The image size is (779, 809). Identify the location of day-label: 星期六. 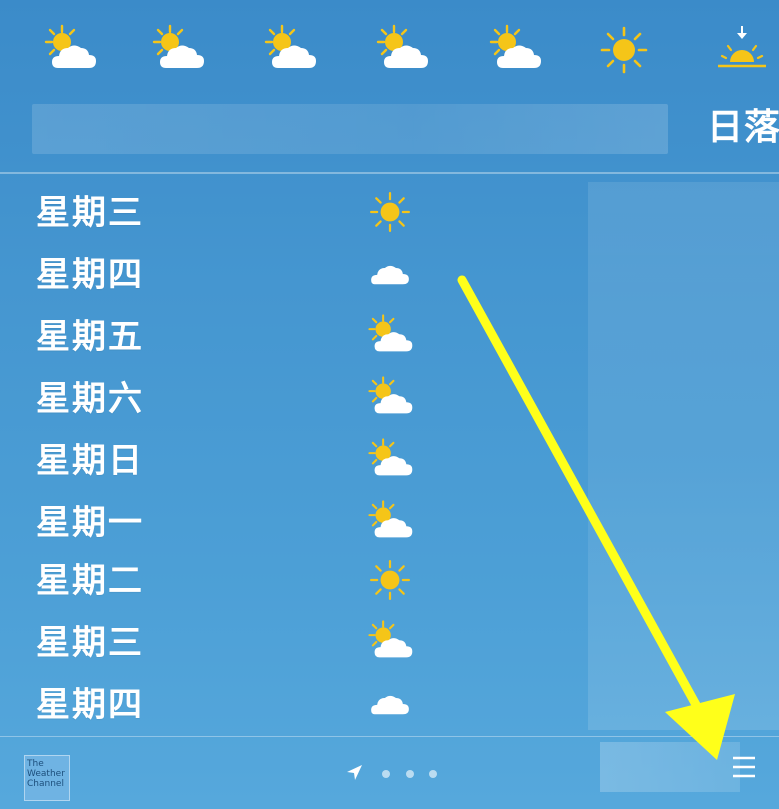
(90, 399).